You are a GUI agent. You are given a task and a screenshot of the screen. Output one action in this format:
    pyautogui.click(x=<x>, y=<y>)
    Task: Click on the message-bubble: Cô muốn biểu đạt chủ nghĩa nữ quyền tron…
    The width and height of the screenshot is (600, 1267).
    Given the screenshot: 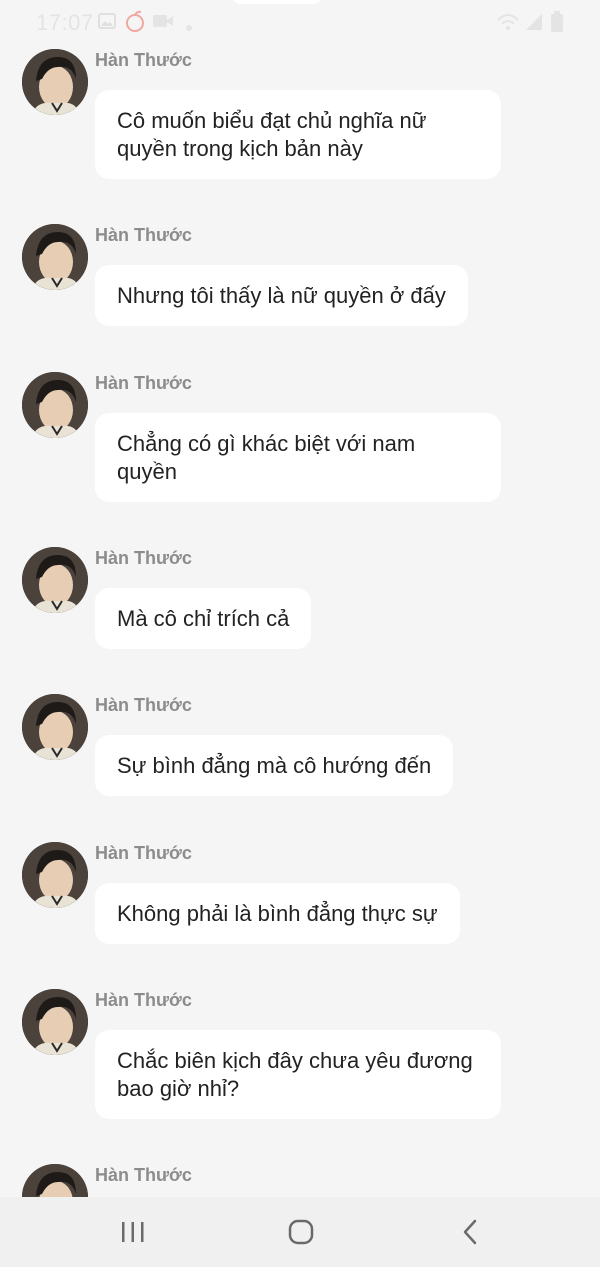 What is the action you would take?
    pyautogui.click(x=298, y=134)
    